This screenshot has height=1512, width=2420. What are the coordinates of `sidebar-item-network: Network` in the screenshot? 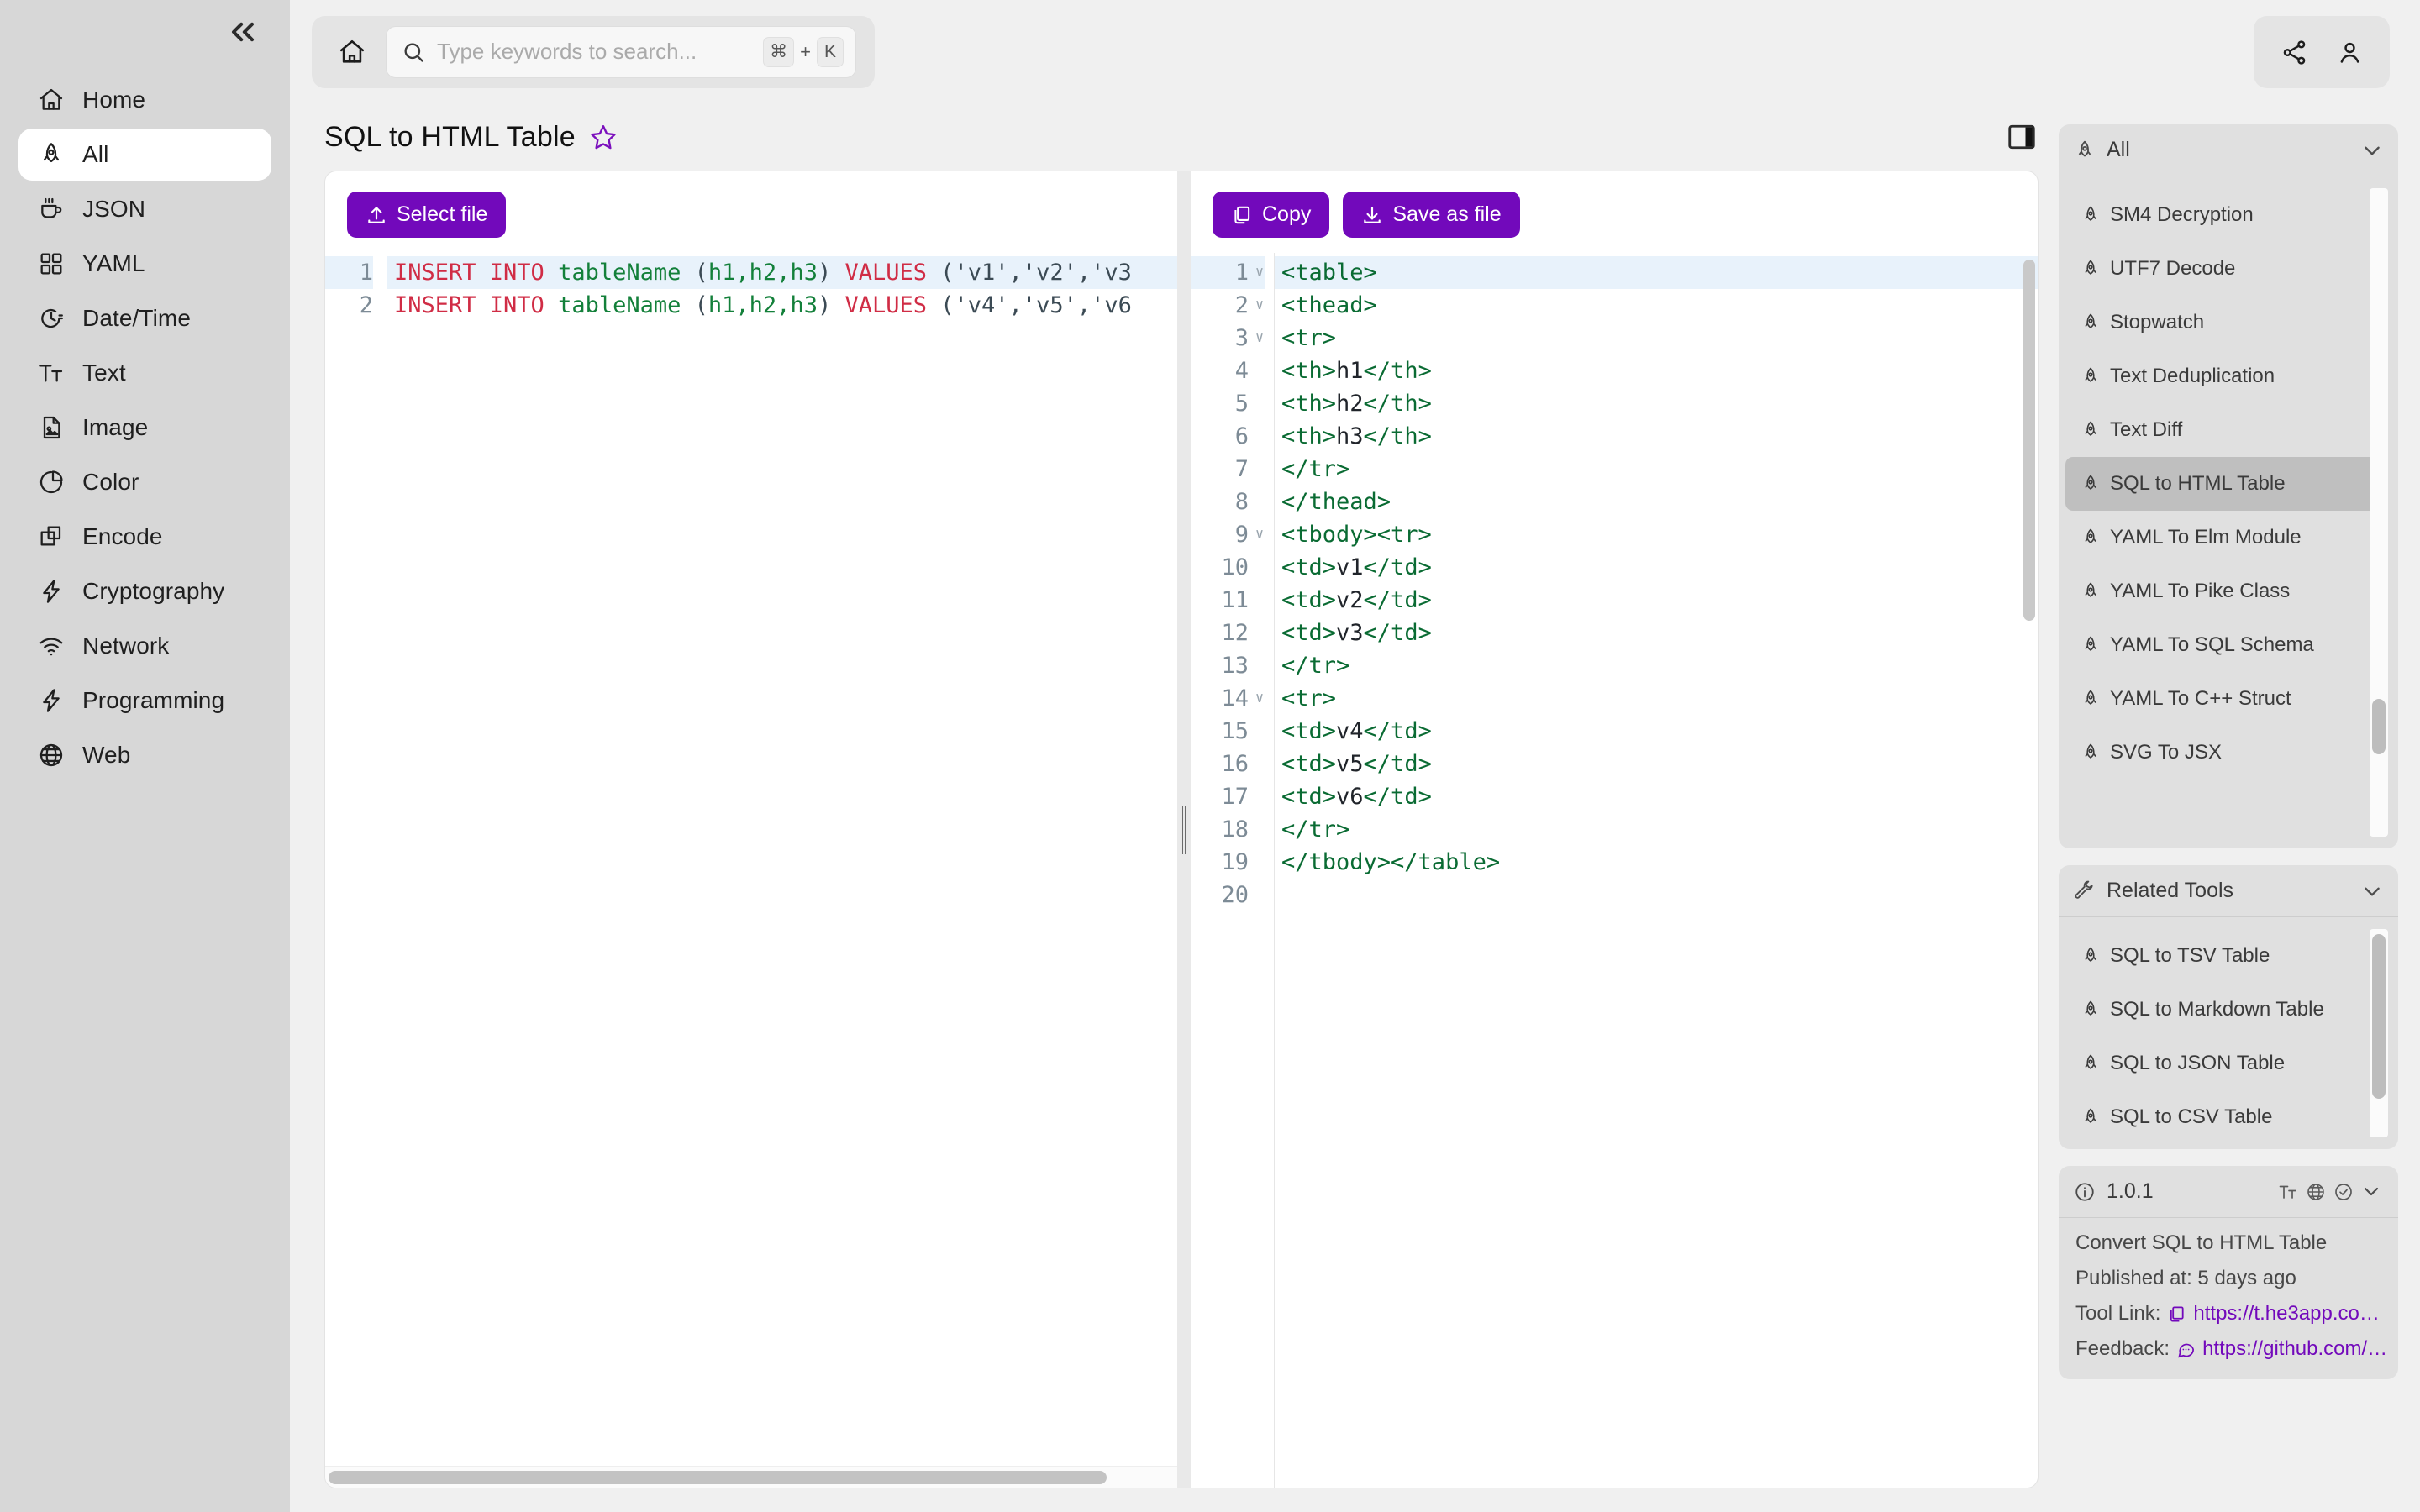 It's located at (144, 646).